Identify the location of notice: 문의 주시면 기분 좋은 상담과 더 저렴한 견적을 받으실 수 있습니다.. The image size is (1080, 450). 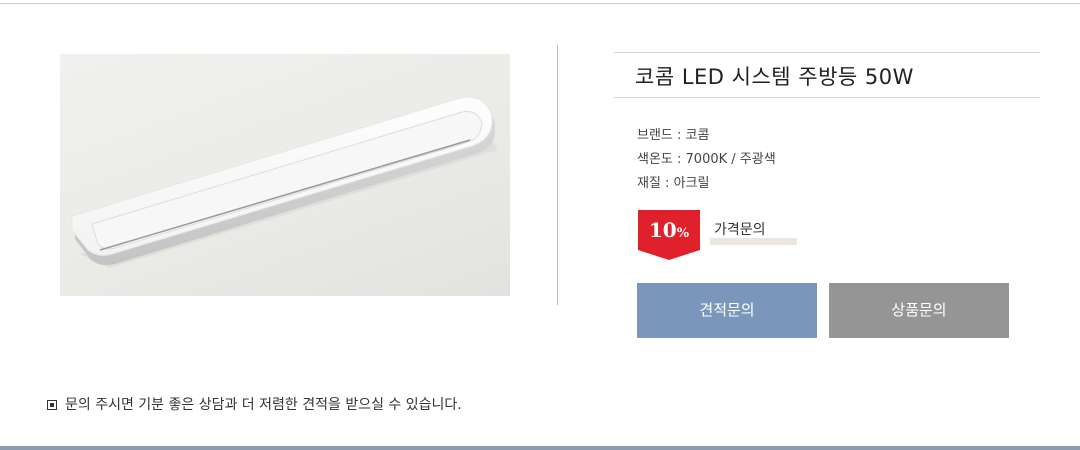
(254, 404).